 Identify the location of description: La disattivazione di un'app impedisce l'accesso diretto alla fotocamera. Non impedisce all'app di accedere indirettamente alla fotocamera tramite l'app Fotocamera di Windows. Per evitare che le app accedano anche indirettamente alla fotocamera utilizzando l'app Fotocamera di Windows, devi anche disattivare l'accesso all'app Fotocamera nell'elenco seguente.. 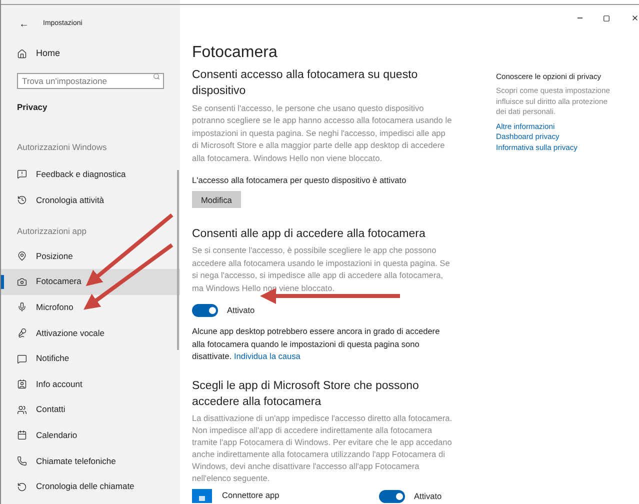
(323, 448).